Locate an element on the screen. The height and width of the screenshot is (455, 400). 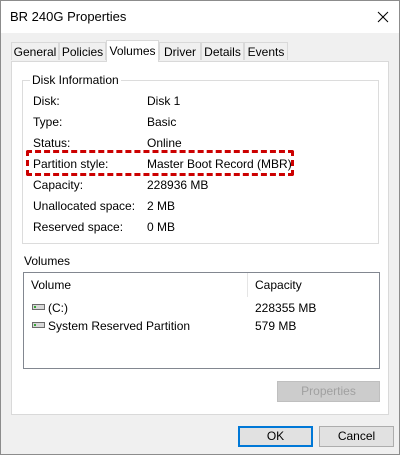
cancel-button: Cancel is located at coordinates (356, 436).